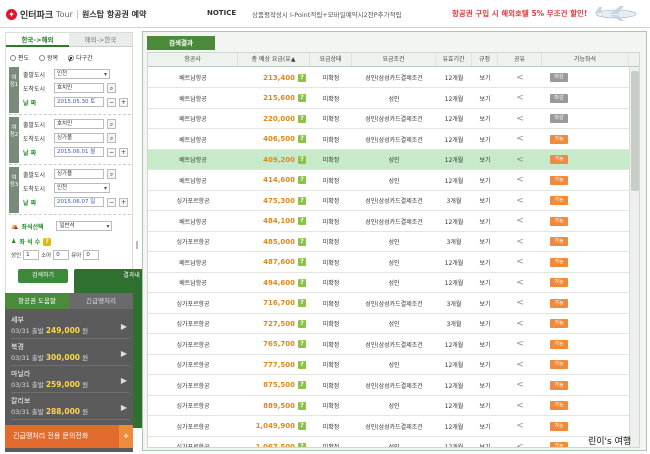  I want to click on table-row: 베트남항공 215,600? 미확정 성인 12개월 보기 < 마감, so click(393, 99).